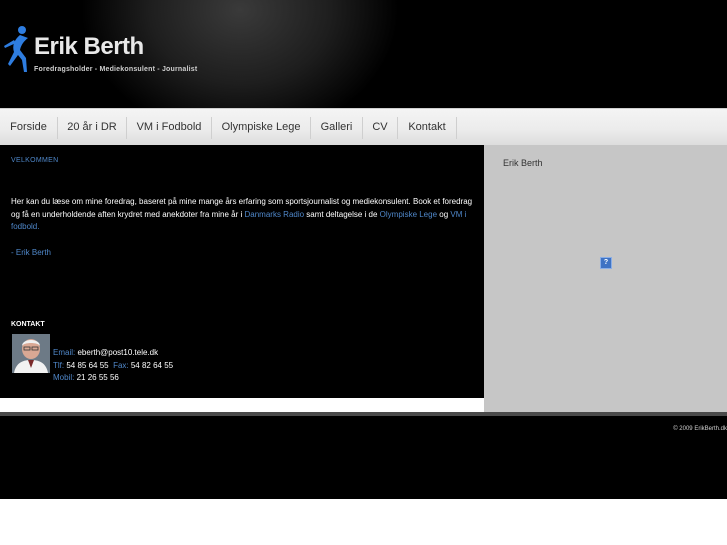 The width and height of the screenshot is (727, 545). Describe the element at coordinates (64, 352) in the screenshot. I see `email-label: Email:` at that location.